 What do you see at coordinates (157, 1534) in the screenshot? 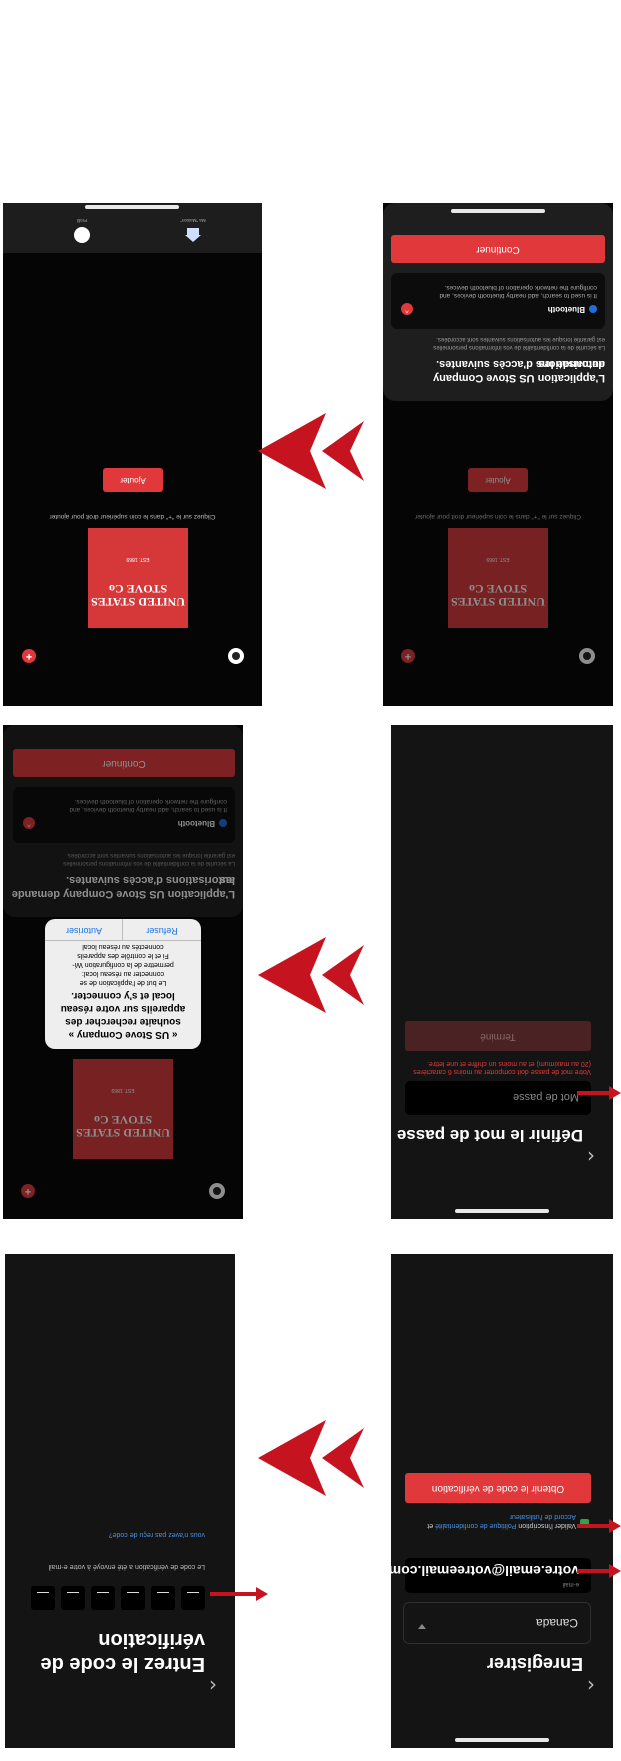
I see `resend-link: vous n'avez pas reçu de code?` at bounding box center [157, 1534].